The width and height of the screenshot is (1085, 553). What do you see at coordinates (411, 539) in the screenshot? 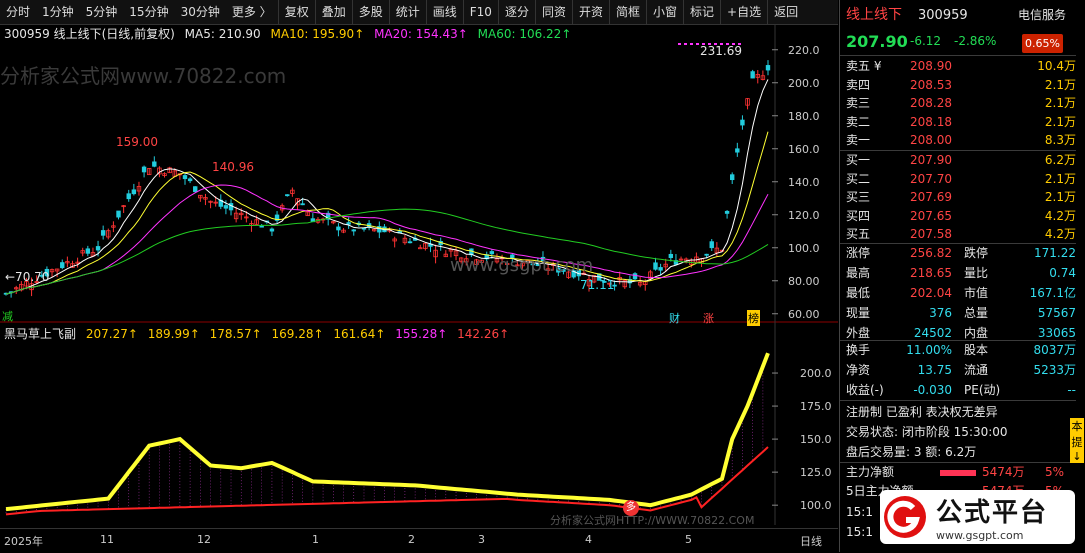
I see `x-tick-label: 2` at bounding box center [411, 539].